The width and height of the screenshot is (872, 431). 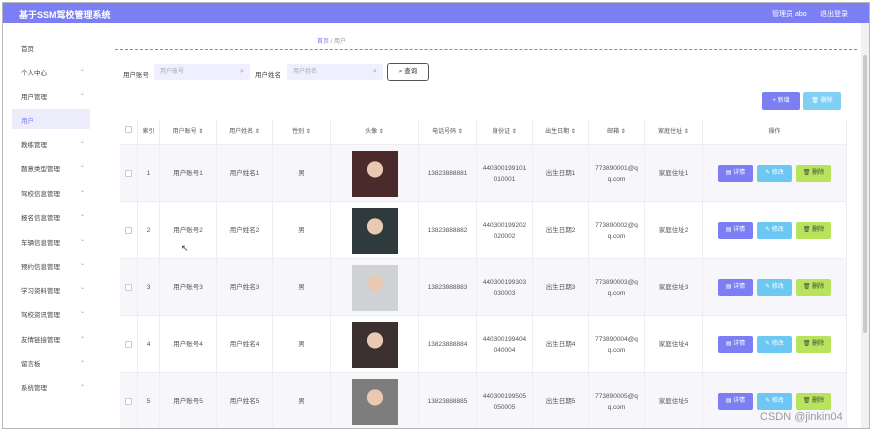 What do you see at coordinates (83, 142) in the screenshot?
I see `chevron-down-icon: ⌄` at bounding box center [83, 142].